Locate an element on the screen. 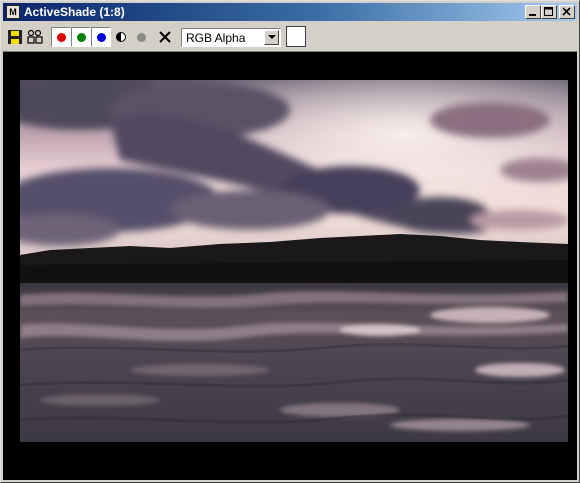 Image resolution: width=580 pixels, height=483 pixels. green-channel-toggle is located at coordinates (81, 37).